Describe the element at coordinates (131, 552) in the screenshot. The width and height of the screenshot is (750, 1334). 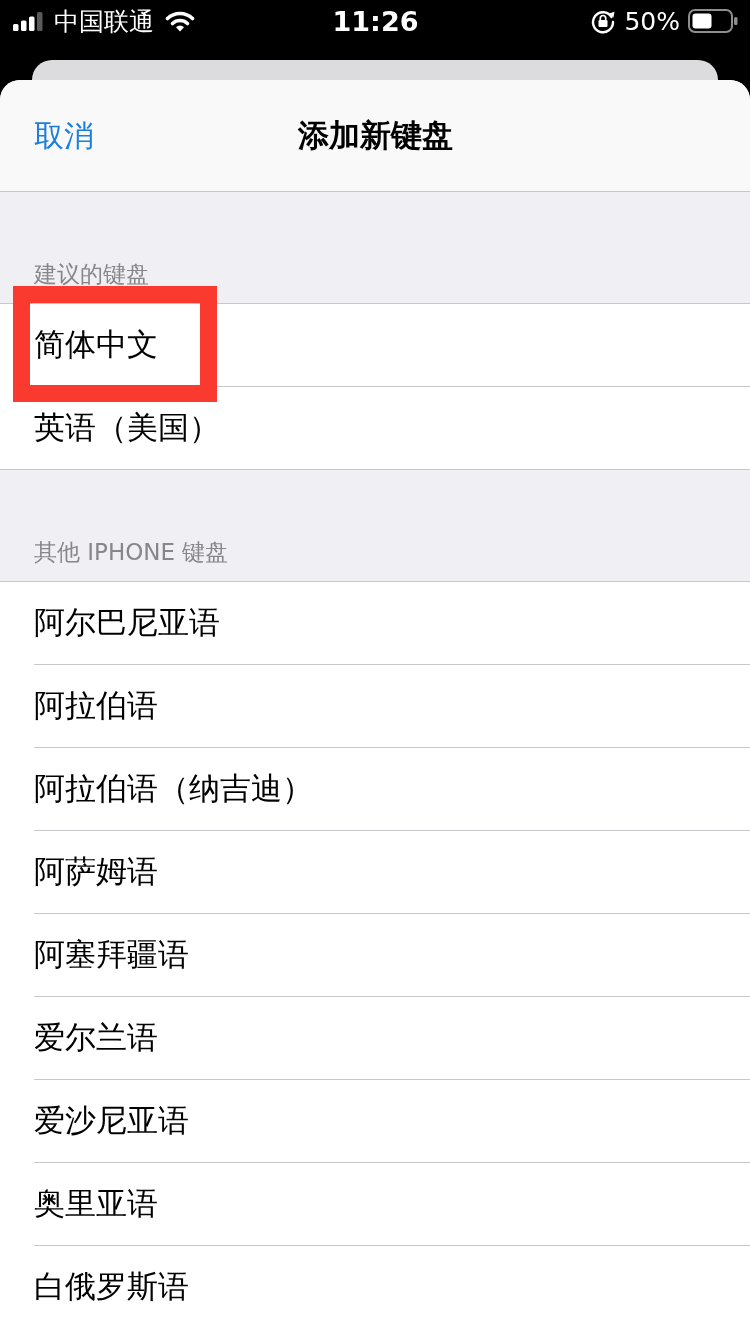
I see `section-header: 其他 IPHONE 键盘` at that location.